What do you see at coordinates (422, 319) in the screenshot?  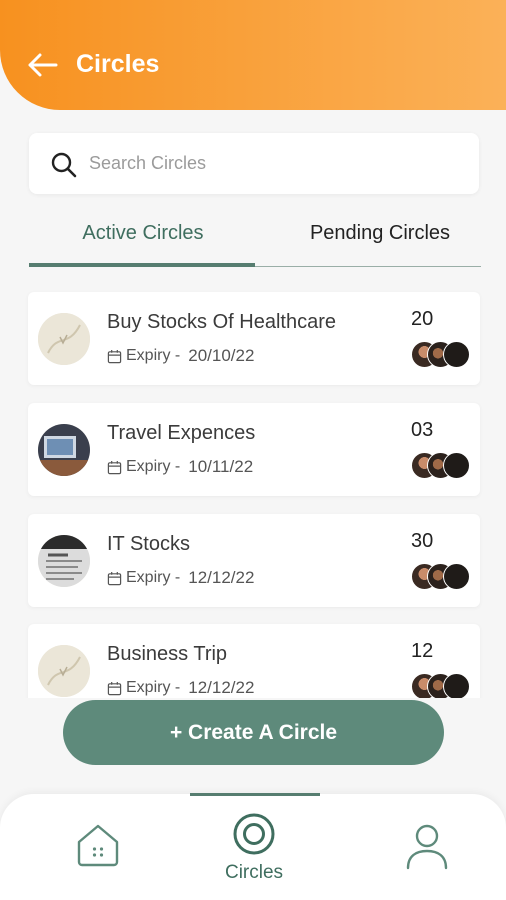 I see `member-count: 20` at bounding box center [422, 319].